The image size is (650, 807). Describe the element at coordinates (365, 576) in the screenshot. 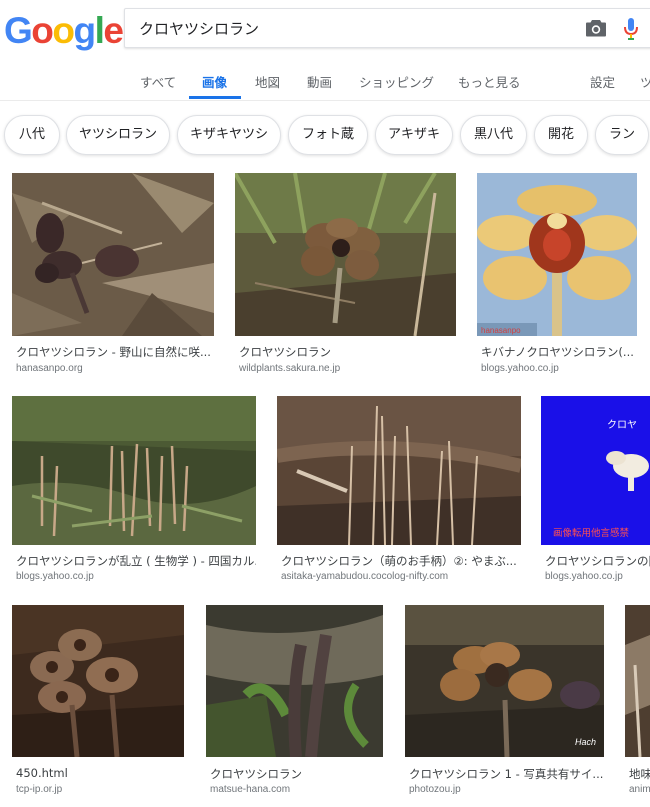

I see `result-source: asitaka-yamabudou.cocolog-nifty.com` at that location.